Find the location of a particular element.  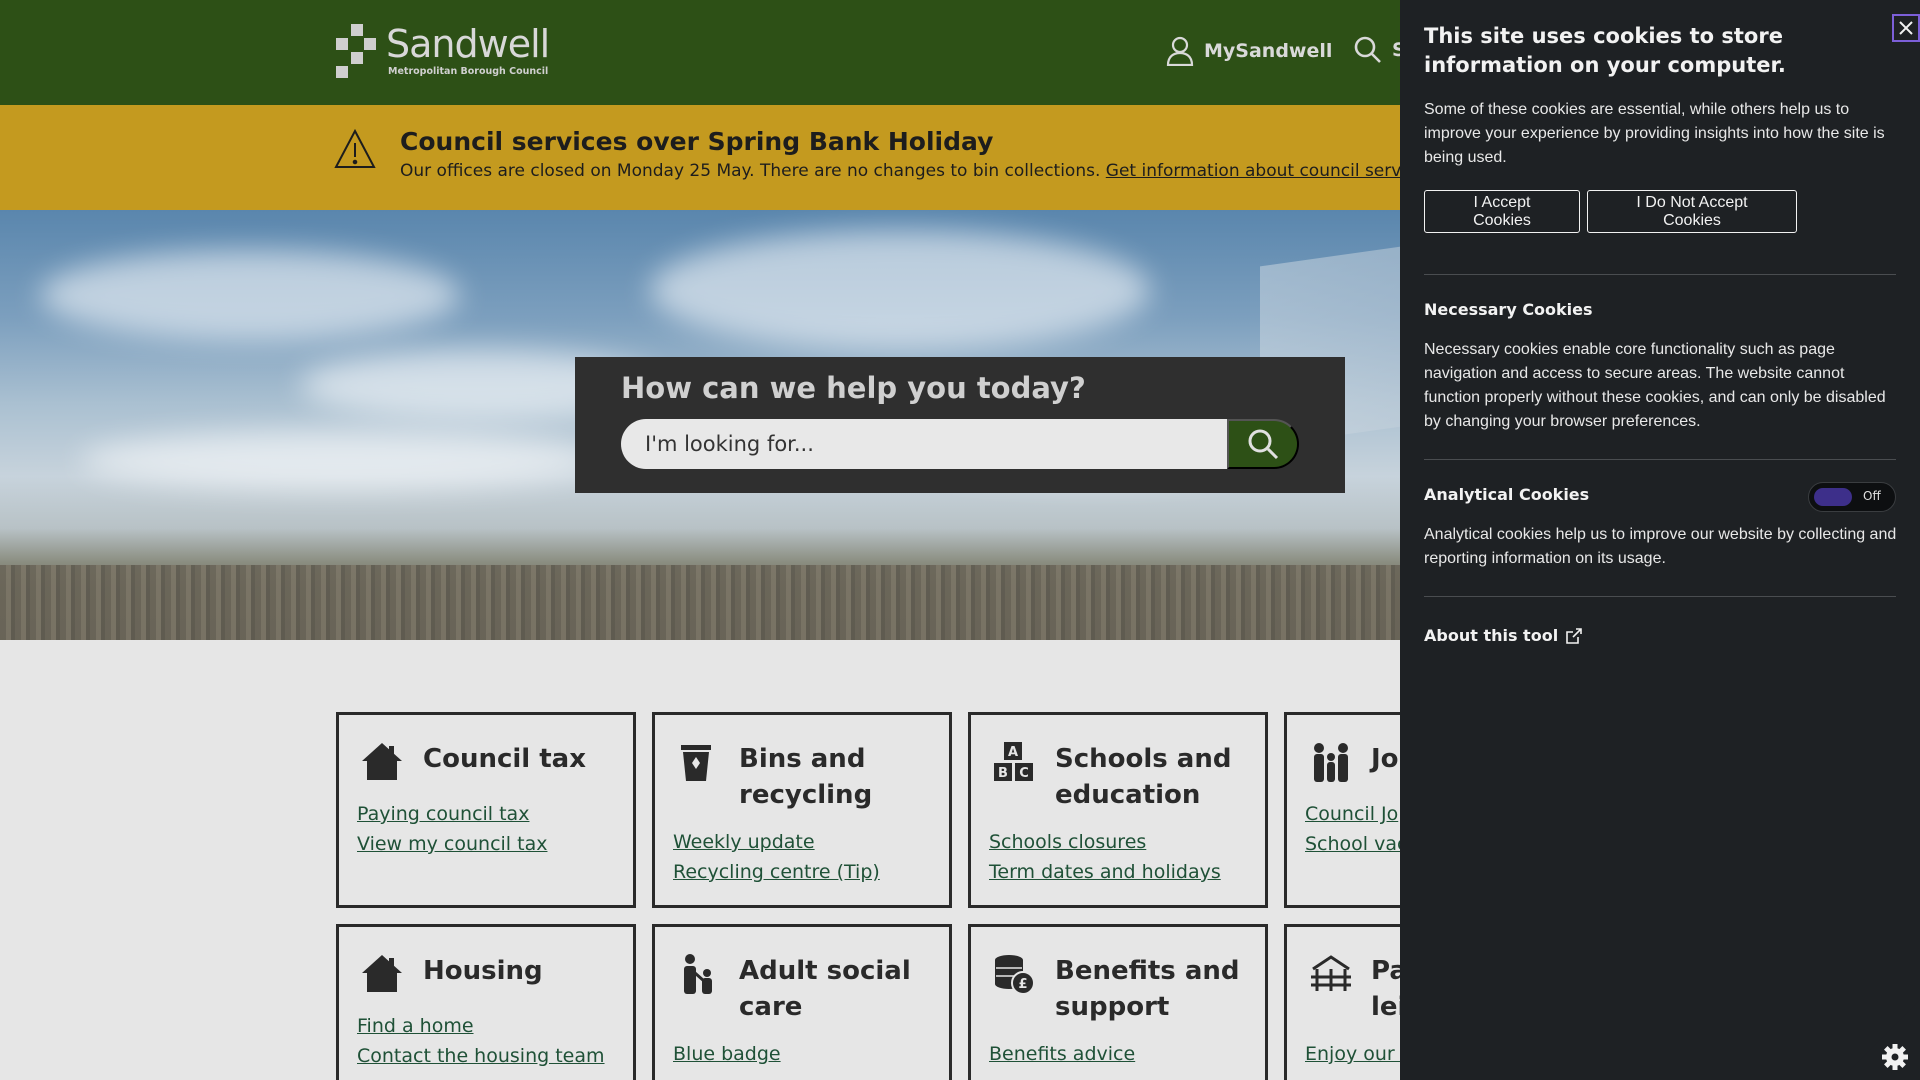

search-submit-button is located at coordinates (1263, 444).